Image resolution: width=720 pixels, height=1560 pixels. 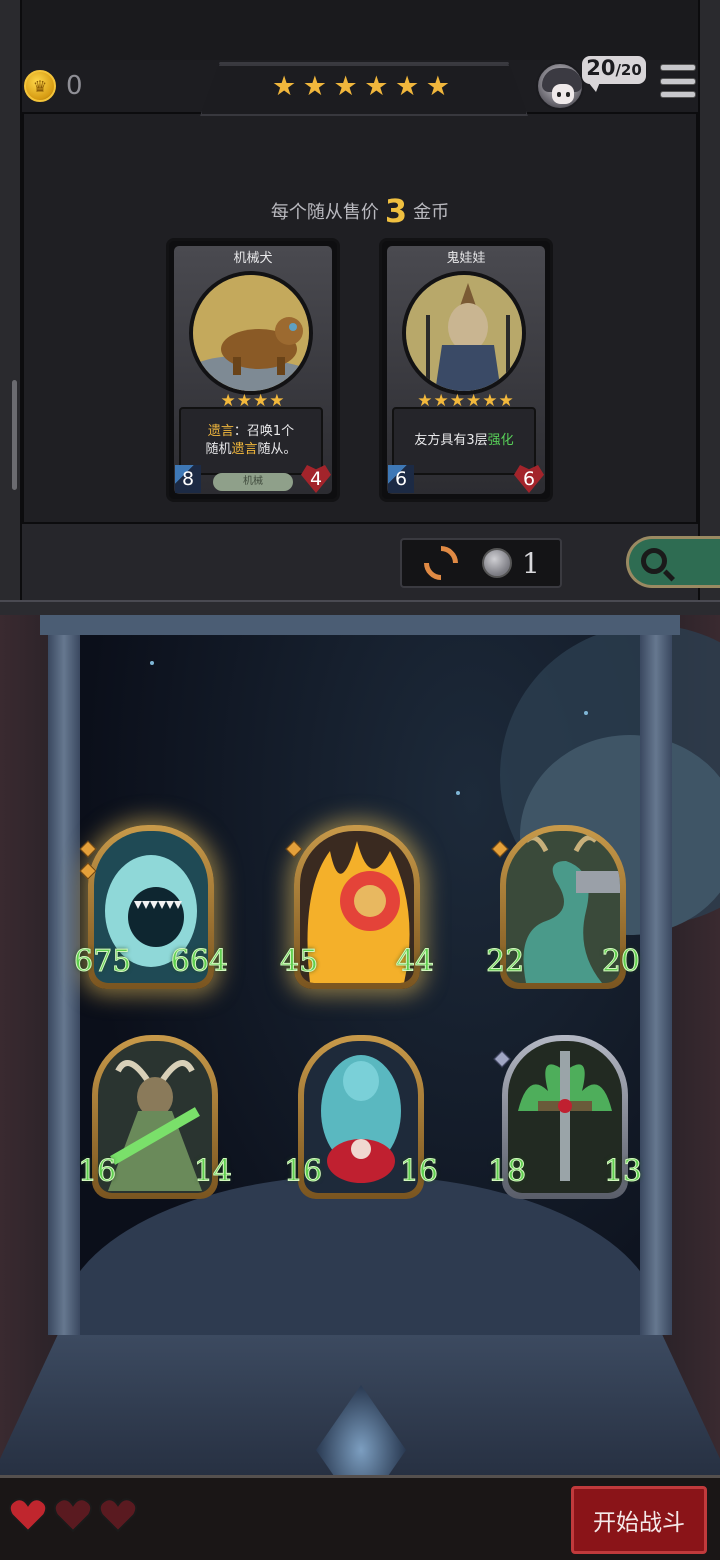 What do you see at coordinates (251, 333) in the screenshot?
I see `card-art-mech-dog` at bounding box center [251, 333].